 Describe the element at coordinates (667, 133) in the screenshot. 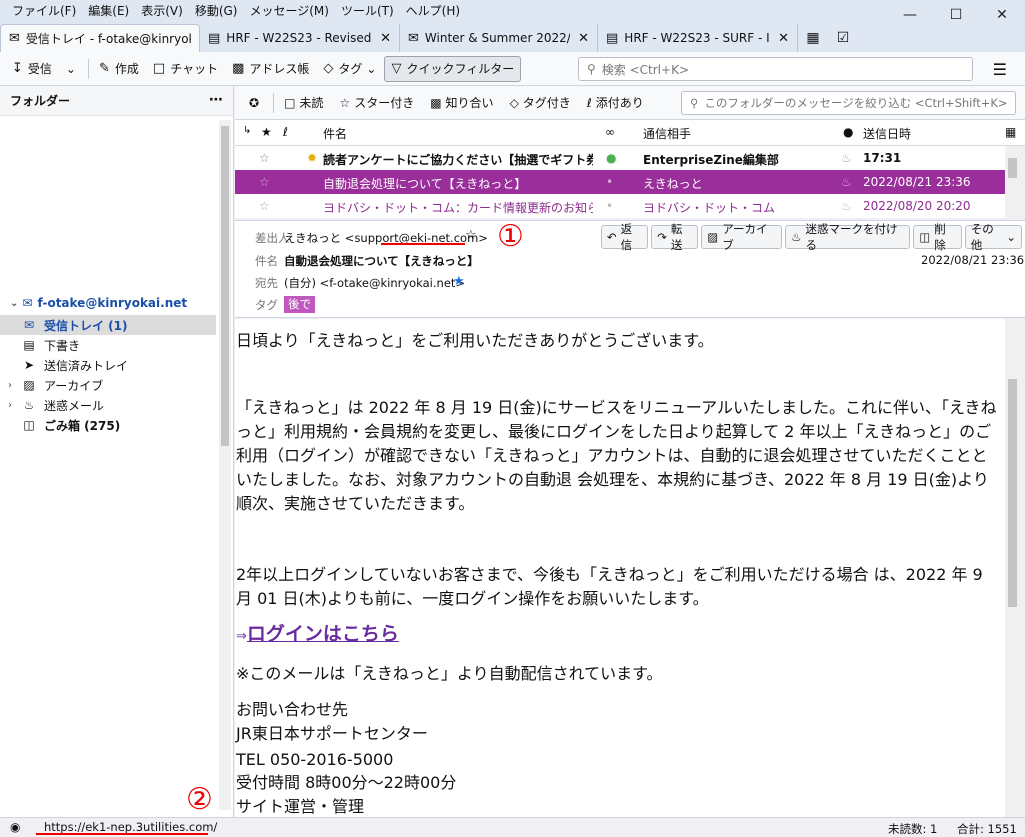

I see `correspondent-column-header: 通信相手` at that location.